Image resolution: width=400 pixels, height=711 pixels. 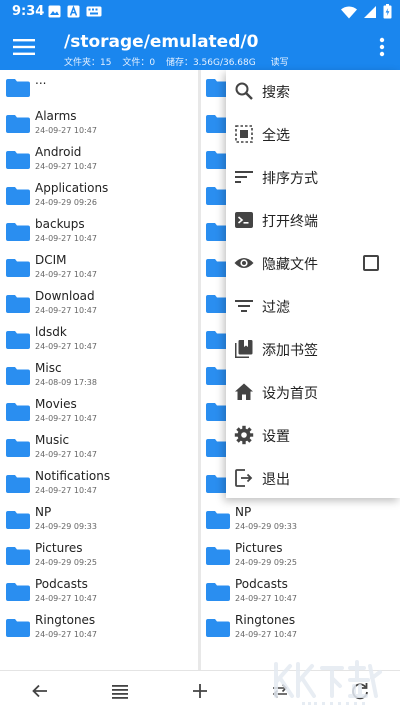 I want to click on eye-icon, so click(x=244, y=263).